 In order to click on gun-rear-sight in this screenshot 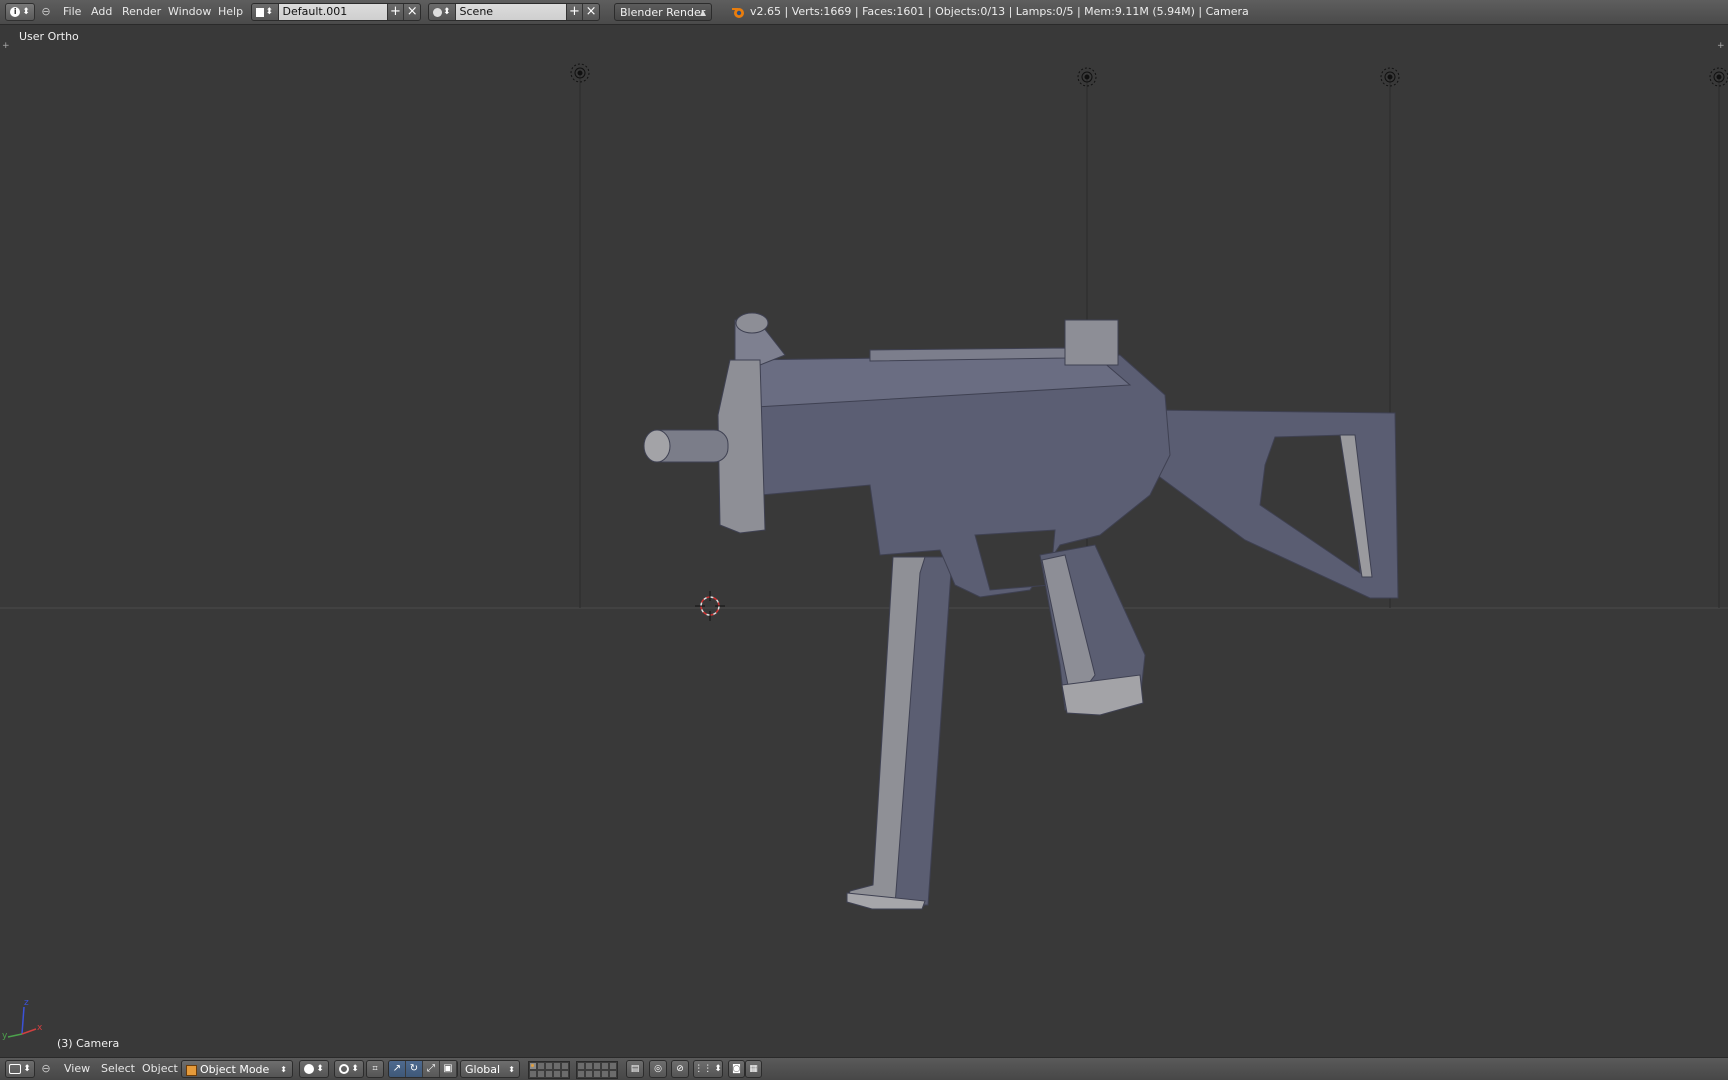, I will do `click(1091, 342)`.